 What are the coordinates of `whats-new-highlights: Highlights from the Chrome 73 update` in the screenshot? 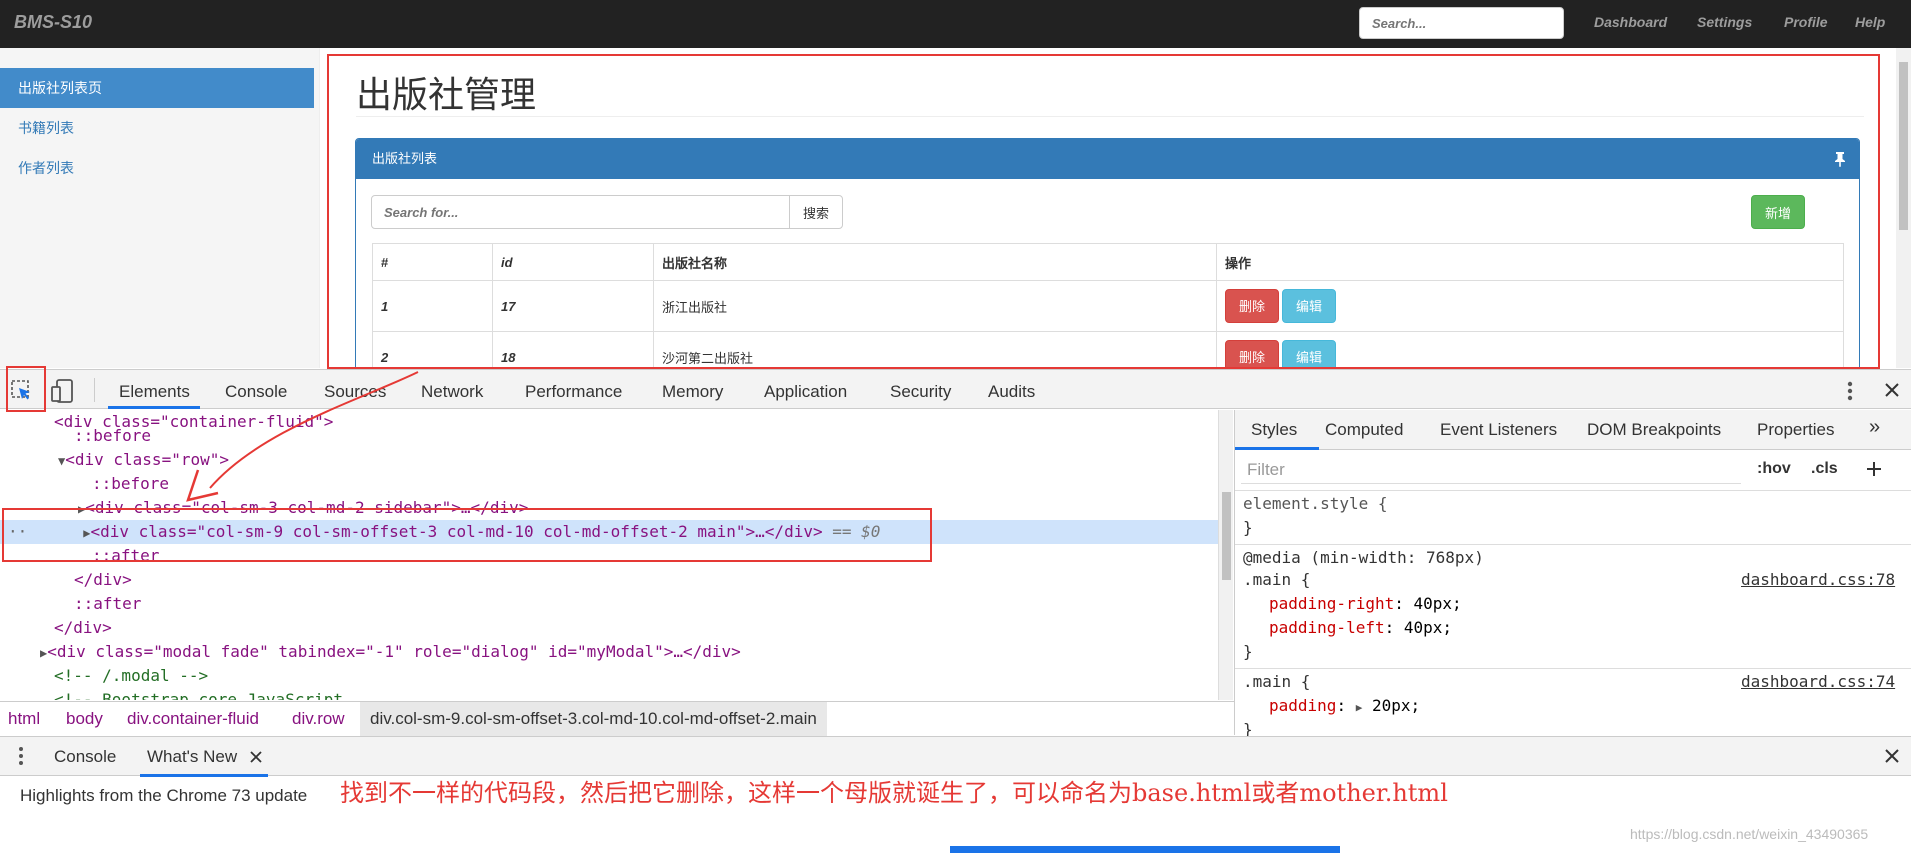 It's located at (164, 795).